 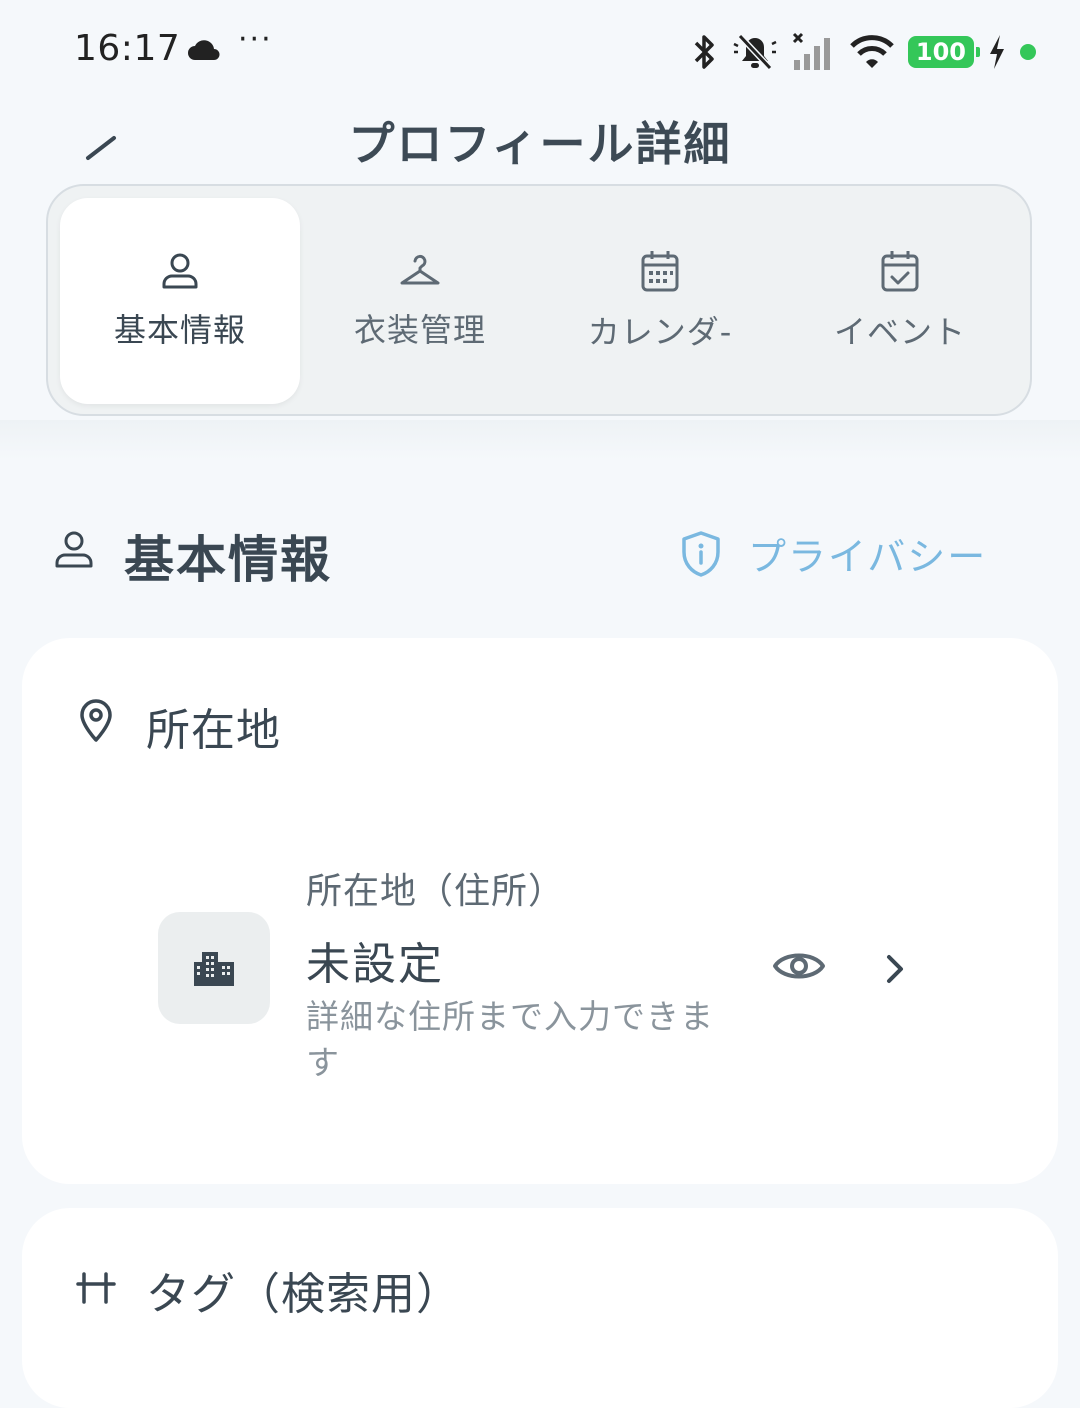 What do you see at coordinates (755, 52) in the screenshot?
I see `bell-muted-icon` at bounding box center [755, 52].